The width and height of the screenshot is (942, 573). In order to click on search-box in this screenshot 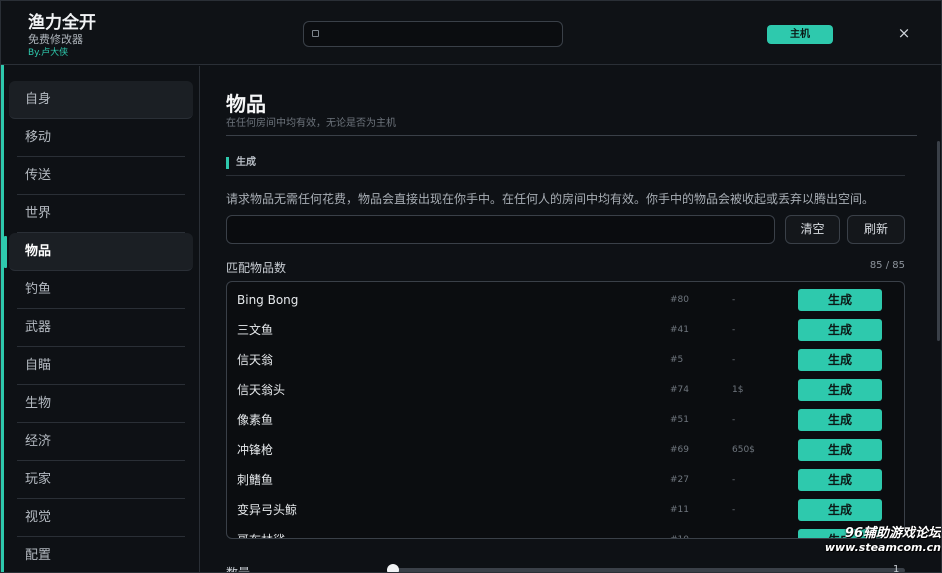, I will do `click(433, 34)`.